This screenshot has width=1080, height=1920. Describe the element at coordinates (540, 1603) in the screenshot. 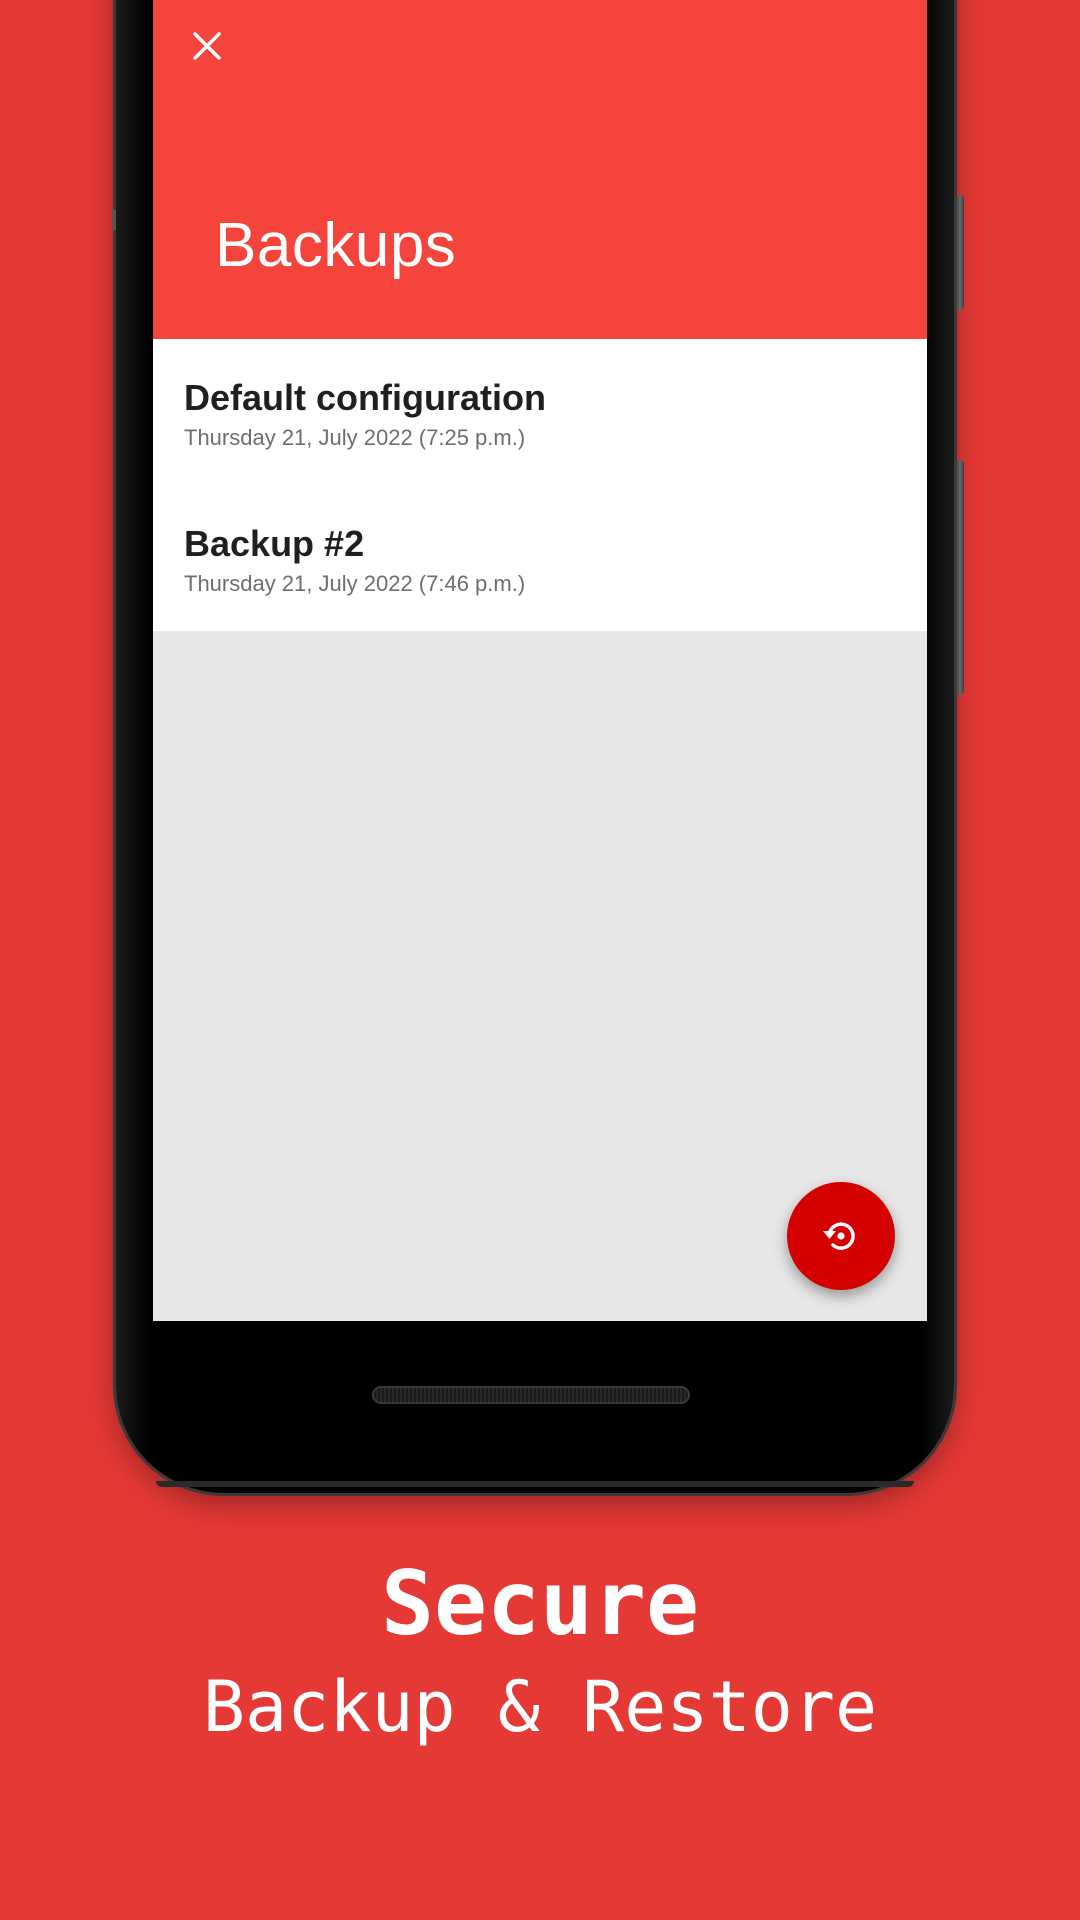

I see `caption-title: Secure` at that location.